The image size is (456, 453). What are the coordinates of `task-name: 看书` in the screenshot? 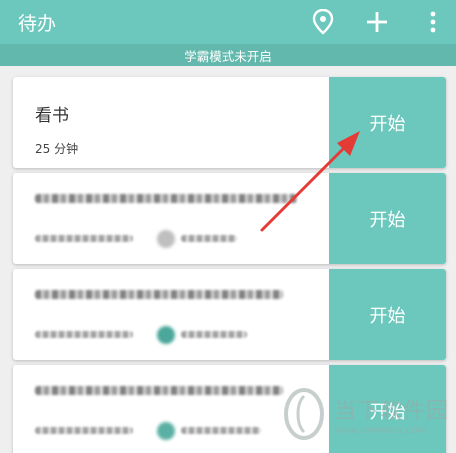 It's located at (52, 116).